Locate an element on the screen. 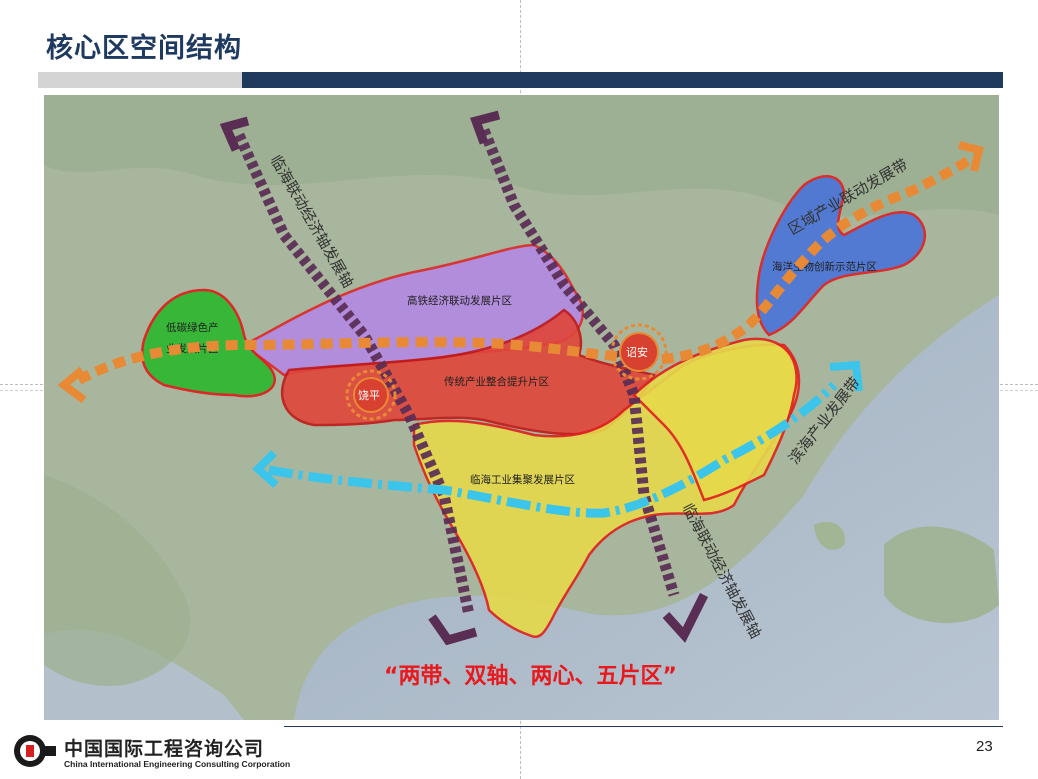  footer-line is located at coordinates (643, 726).